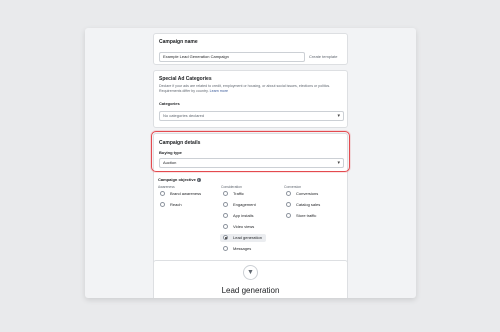  What do you see at coordinates (244, 226) in the screenshot?
I see `option-label: Video views` at bounding box center [244, 226].